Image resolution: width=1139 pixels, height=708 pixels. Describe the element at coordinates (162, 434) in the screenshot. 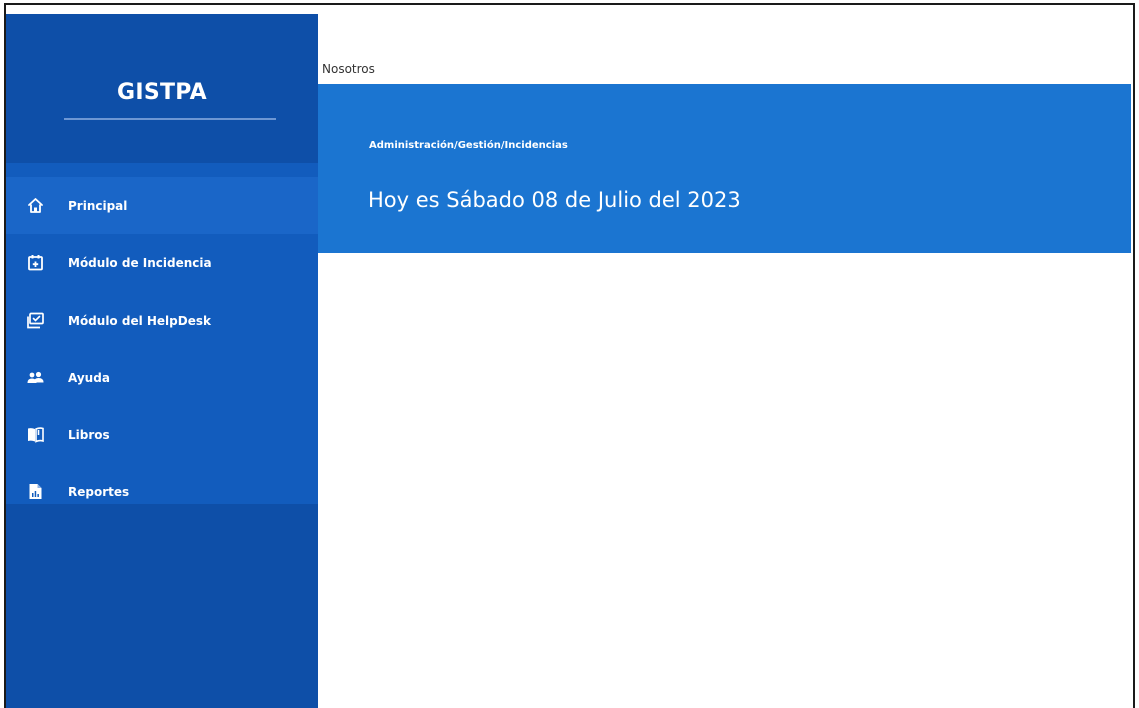

I see `sidebar-item-libros: Libros` at that location.